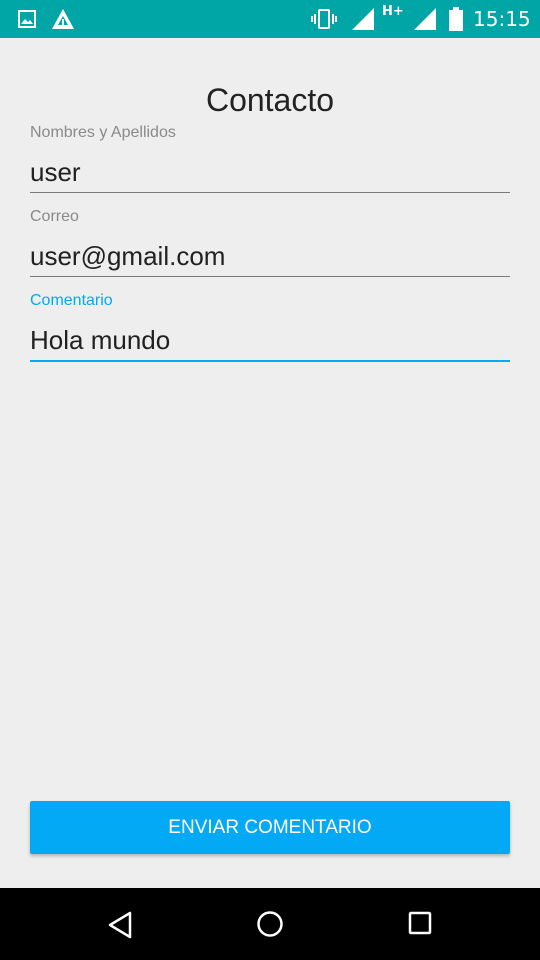 This screenshot has height=960, width=540. I want to click on email-field-underline, so click(270, 276).